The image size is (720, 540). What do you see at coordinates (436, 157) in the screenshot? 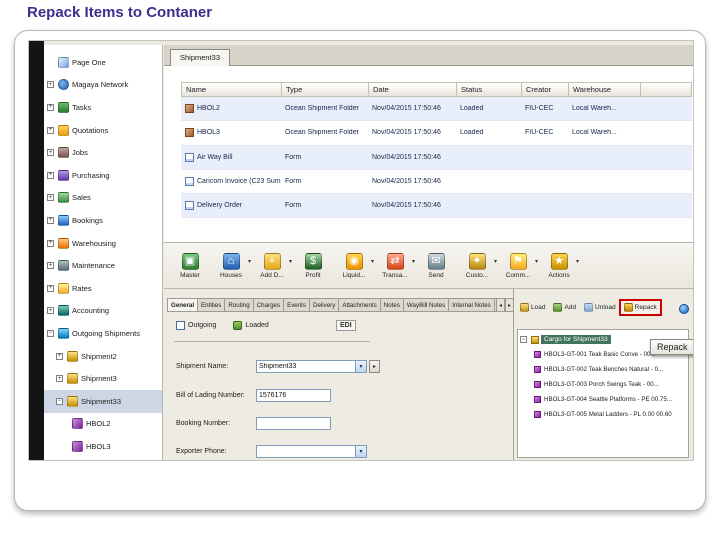
I see `table-row: Air Way Bill Form Nov/04/2015 17:50:46` at bounding box center [436, 157].